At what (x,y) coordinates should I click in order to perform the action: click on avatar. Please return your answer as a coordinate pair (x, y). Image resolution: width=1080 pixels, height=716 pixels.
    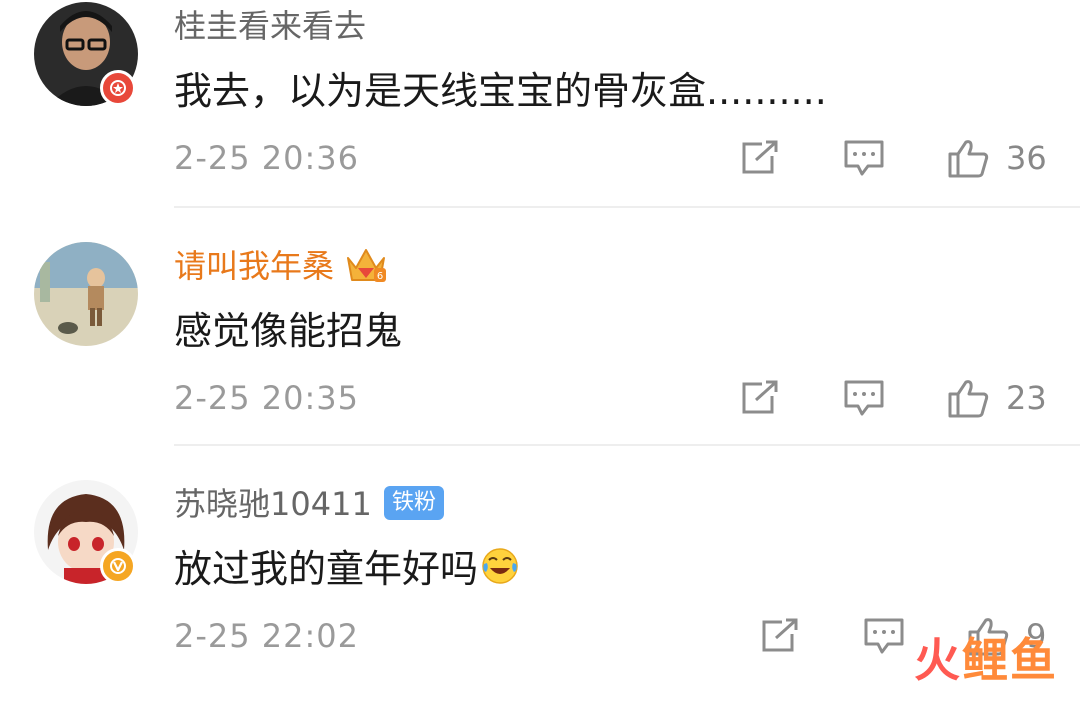
    Looking at the image, I should click on (86, 294).